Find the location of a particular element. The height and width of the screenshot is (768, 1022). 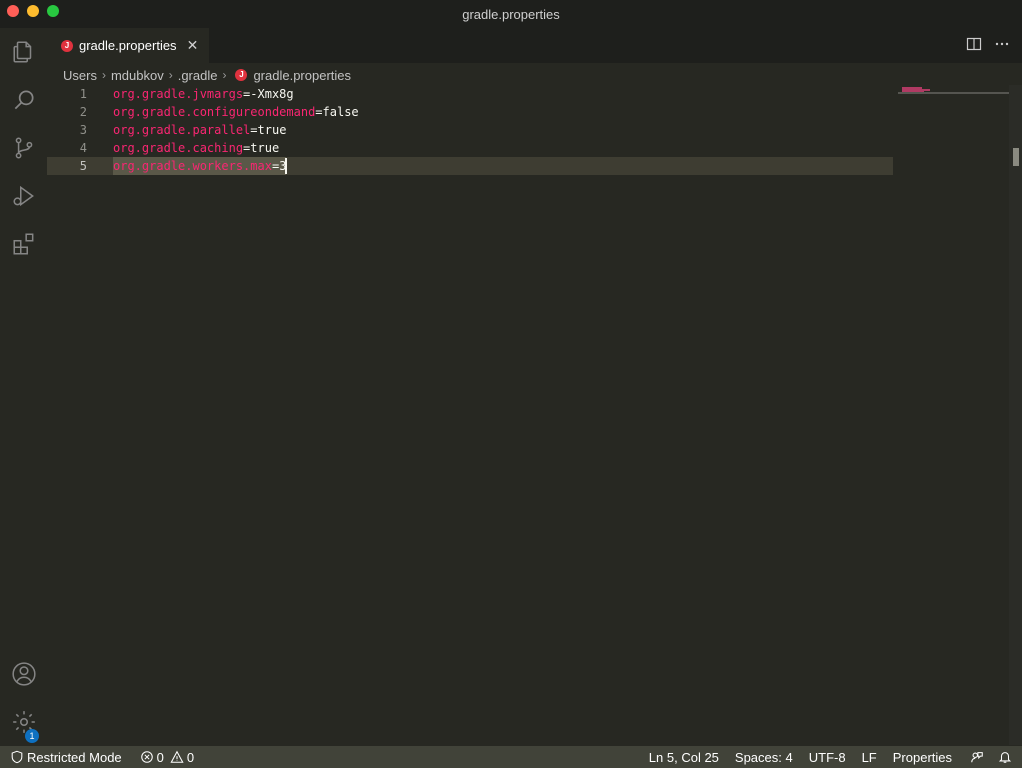

search-icon is located at coordinates (23, 100).